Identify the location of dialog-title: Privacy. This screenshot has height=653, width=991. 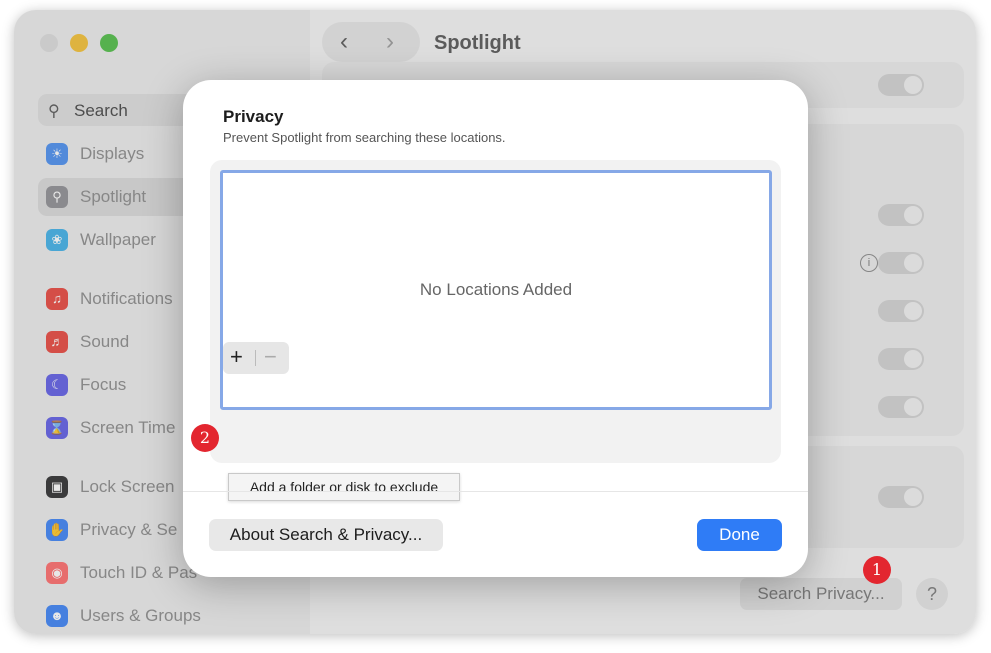
(253, 116).